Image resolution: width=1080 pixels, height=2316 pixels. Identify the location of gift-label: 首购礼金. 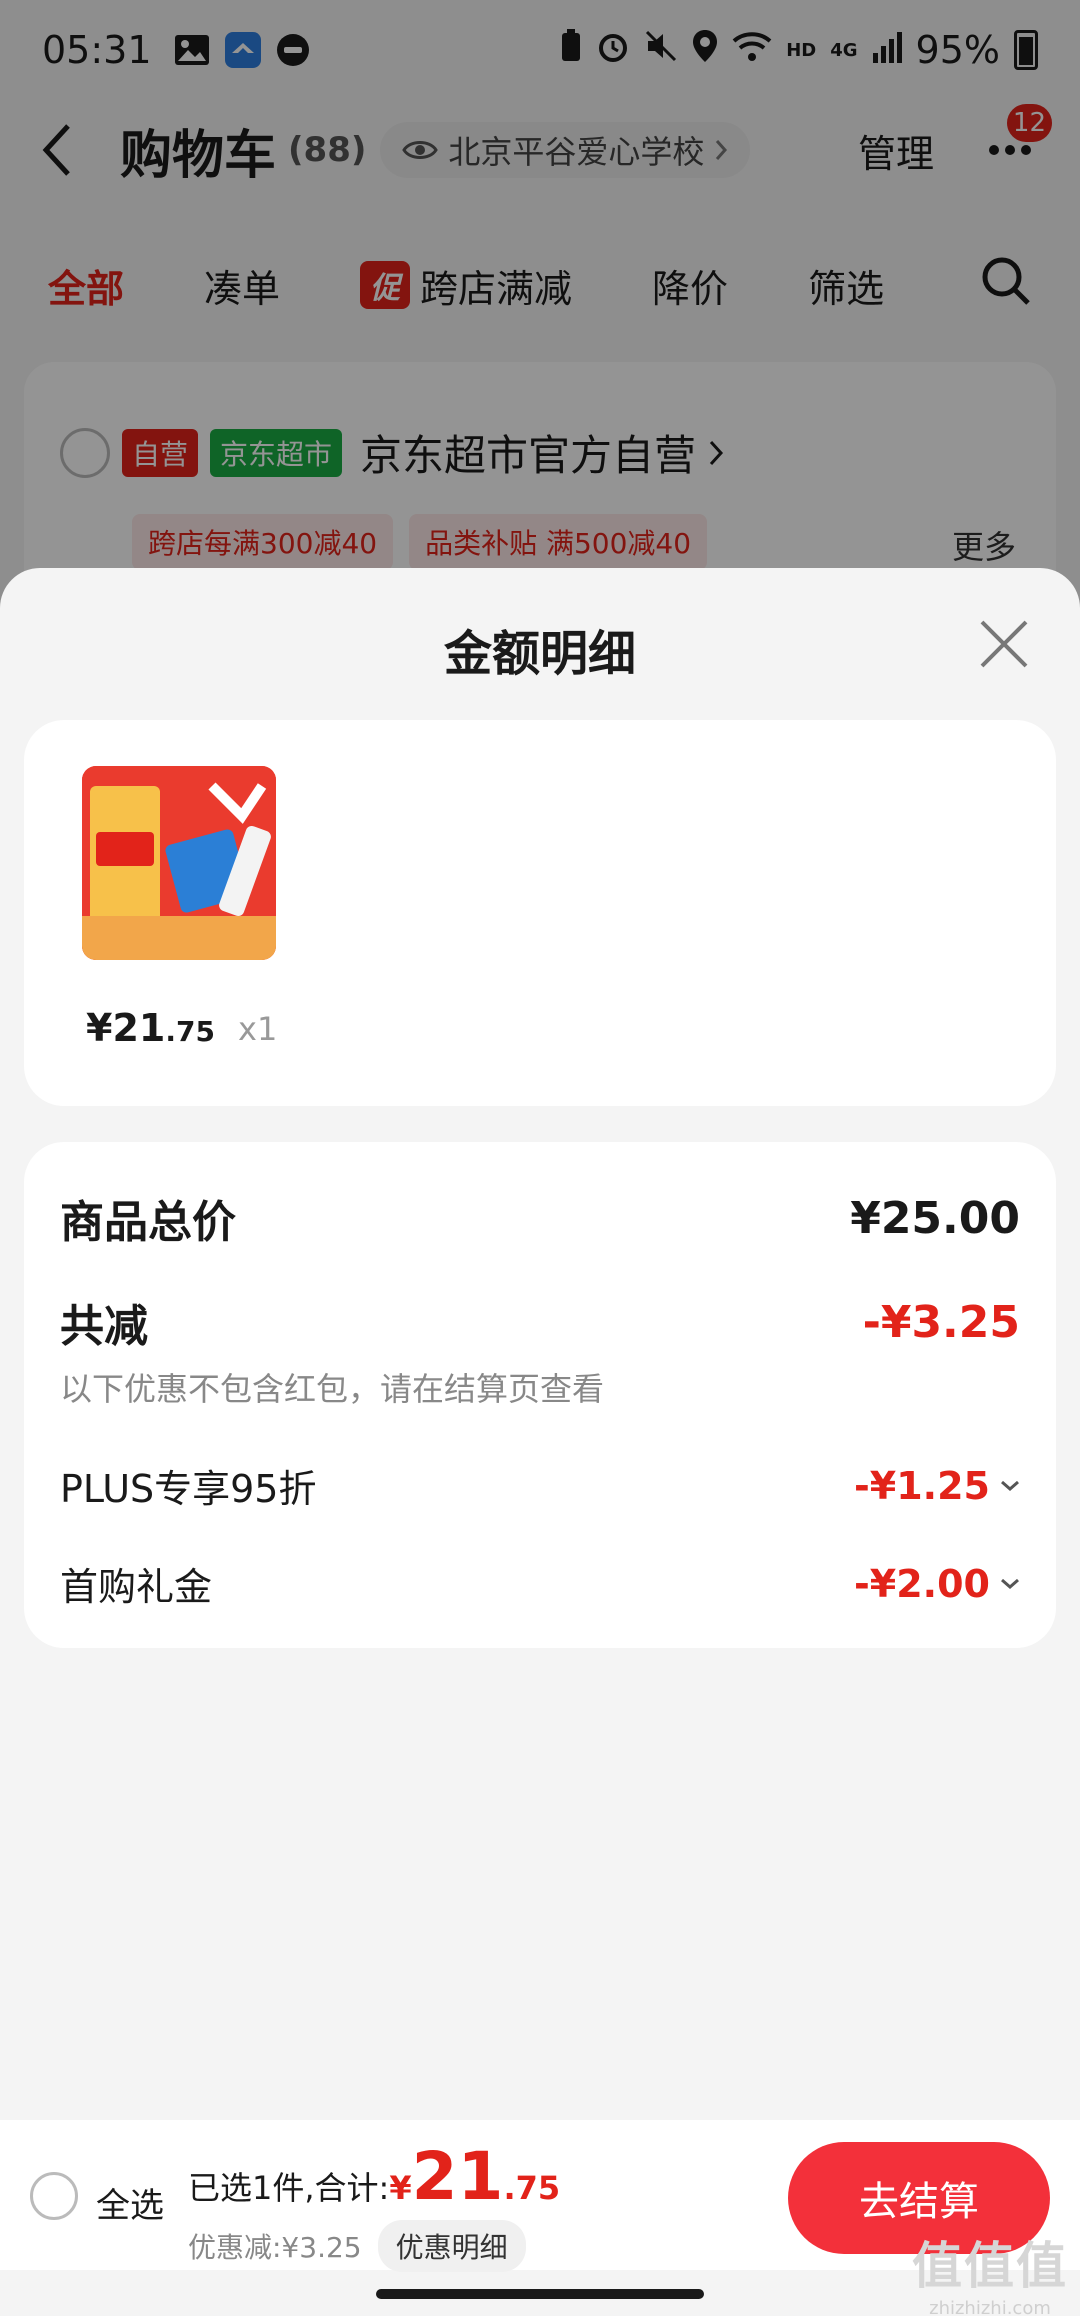
(136, 1587).